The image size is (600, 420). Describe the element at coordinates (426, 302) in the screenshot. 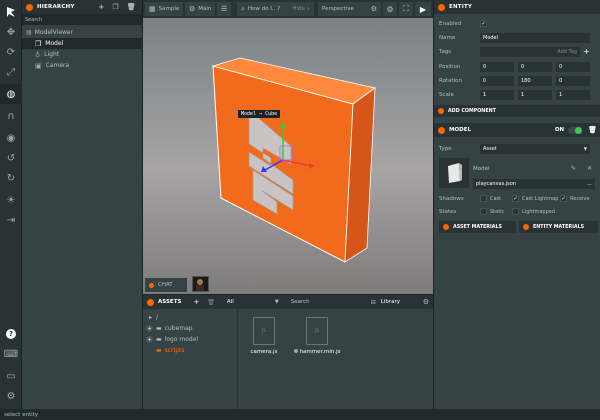

I see `asset-settings-icon: ⚙` at that location.